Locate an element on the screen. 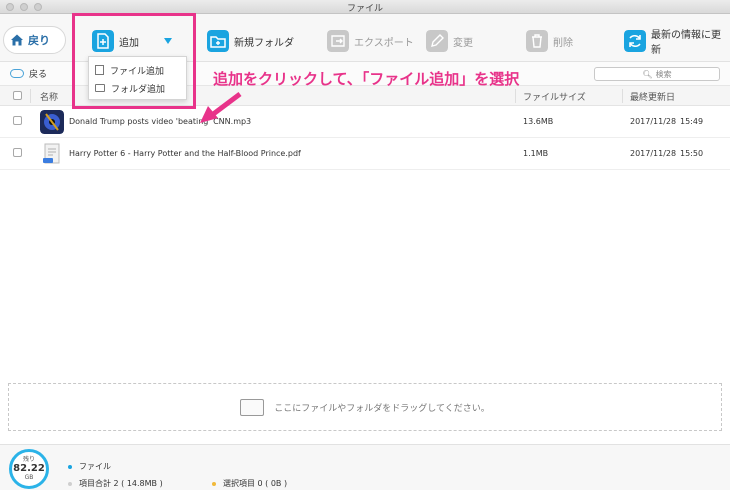  new-folder-icon is located at coordinates (218, 41).